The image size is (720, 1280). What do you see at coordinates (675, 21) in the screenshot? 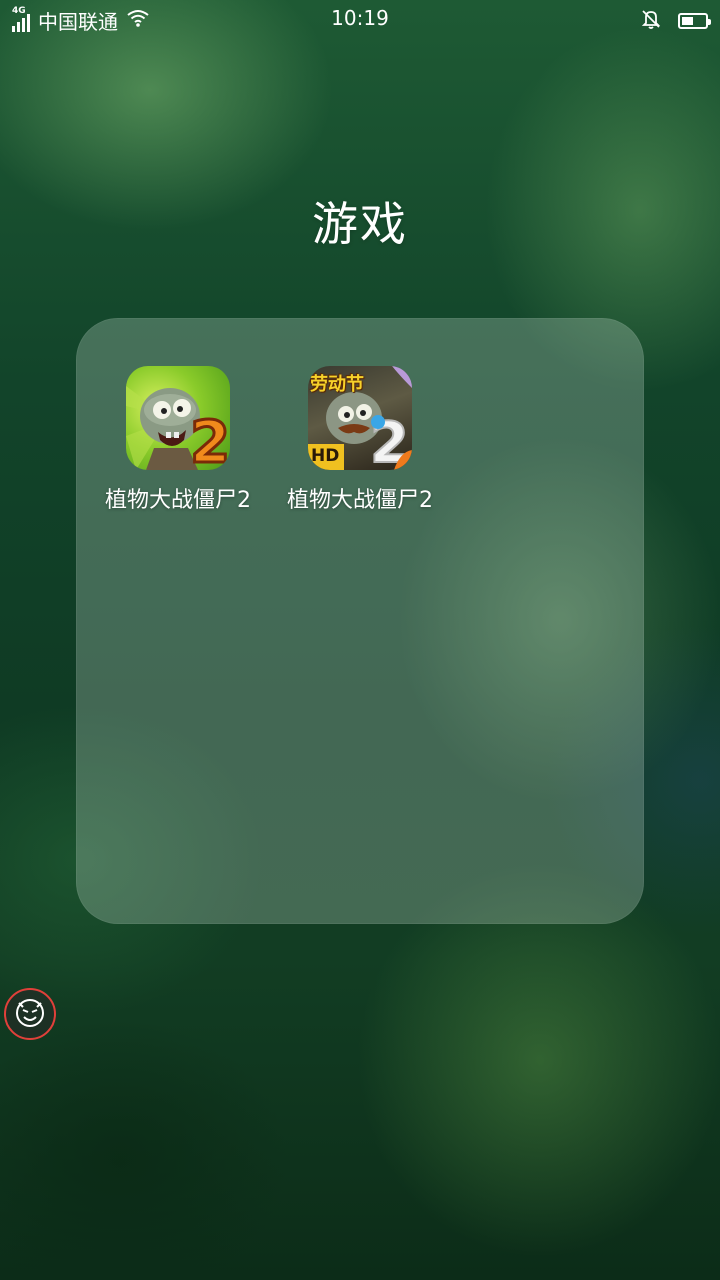
I see `status-right` at bounding box center [675, 21].